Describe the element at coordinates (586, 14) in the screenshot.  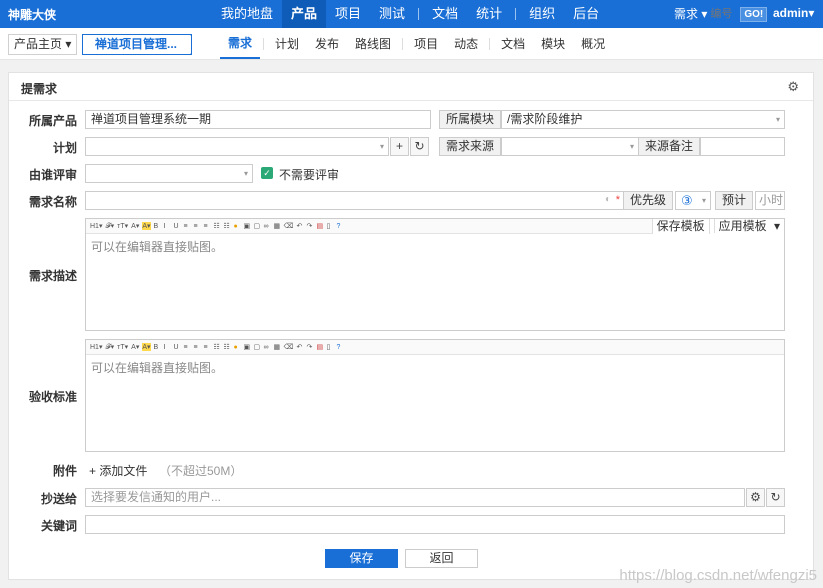
I see `nav-admin: 后台` at that location.